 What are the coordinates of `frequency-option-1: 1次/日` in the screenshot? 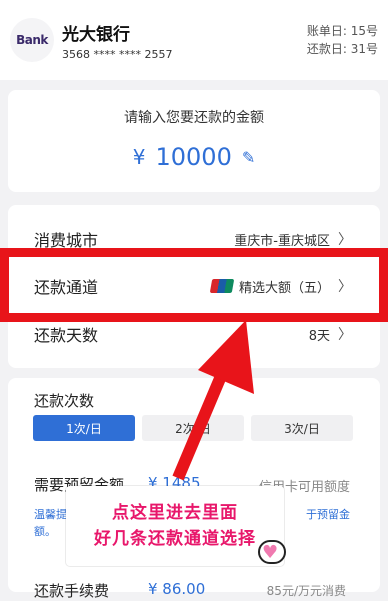 It's located at (84, 428).